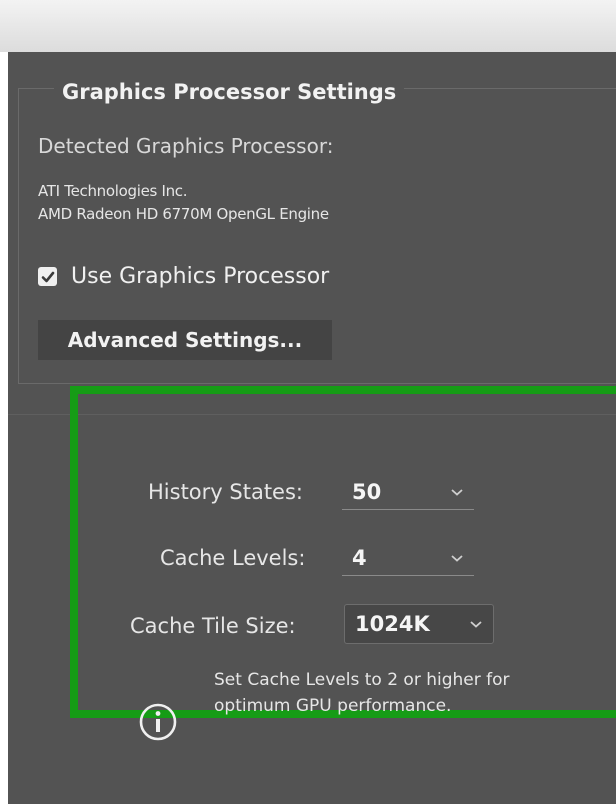 This screenshot has width=616, height=804. I want to click on cache-levels-label: Cache Levels:, so click(233, 558).